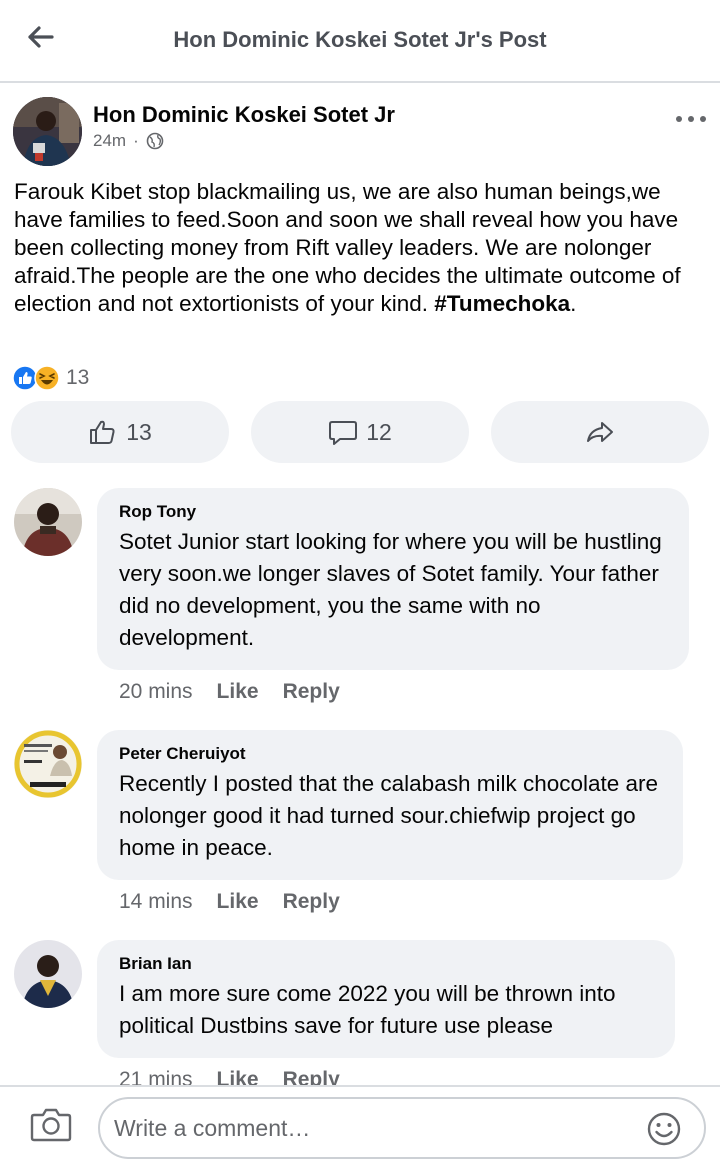 Image resolution: width=720 pixels, height=1165 pixels. I want to click on author-avatar, so click(47, 131).